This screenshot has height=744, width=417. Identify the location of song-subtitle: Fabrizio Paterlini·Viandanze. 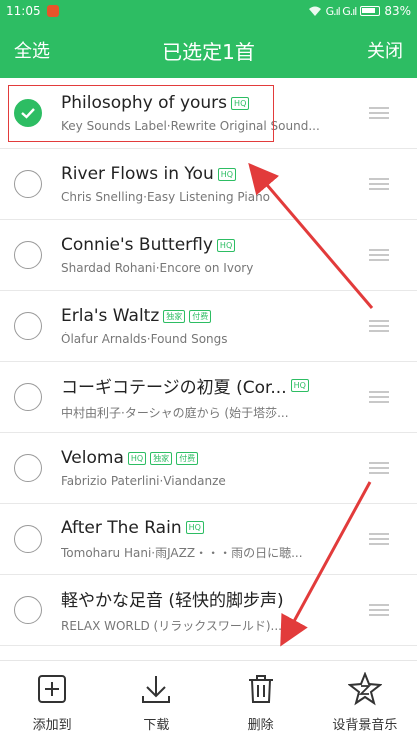
(143, 481).